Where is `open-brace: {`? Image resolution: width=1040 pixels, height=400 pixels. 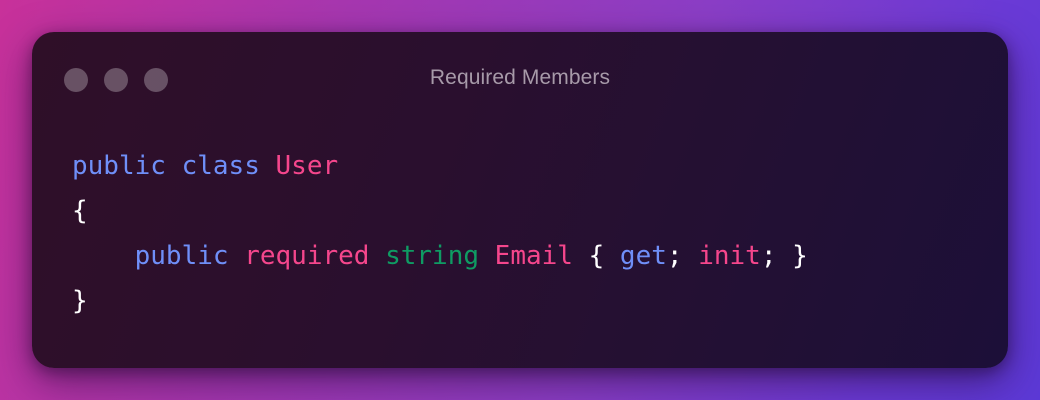
open-brace: { is located at coordinates (80, 211).